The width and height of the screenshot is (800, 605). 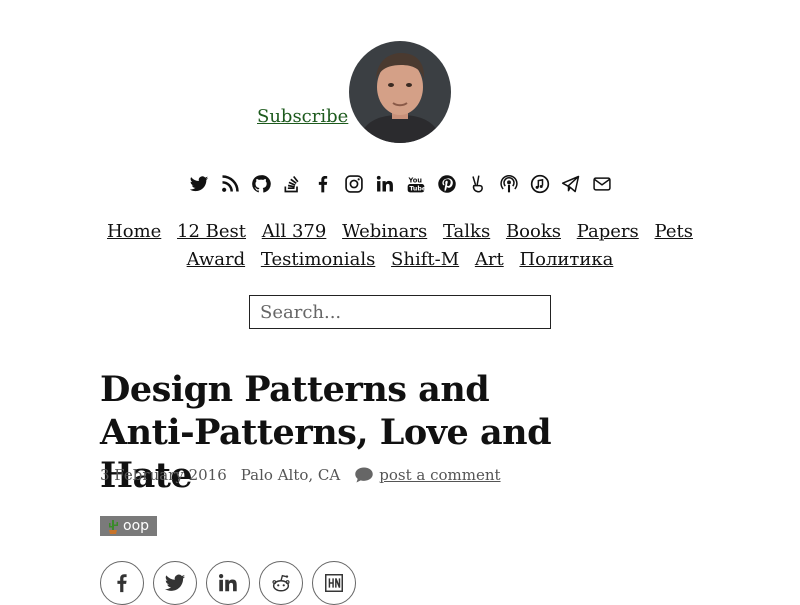 I want to click on tag-label: oop, so click(x=136, y=526).